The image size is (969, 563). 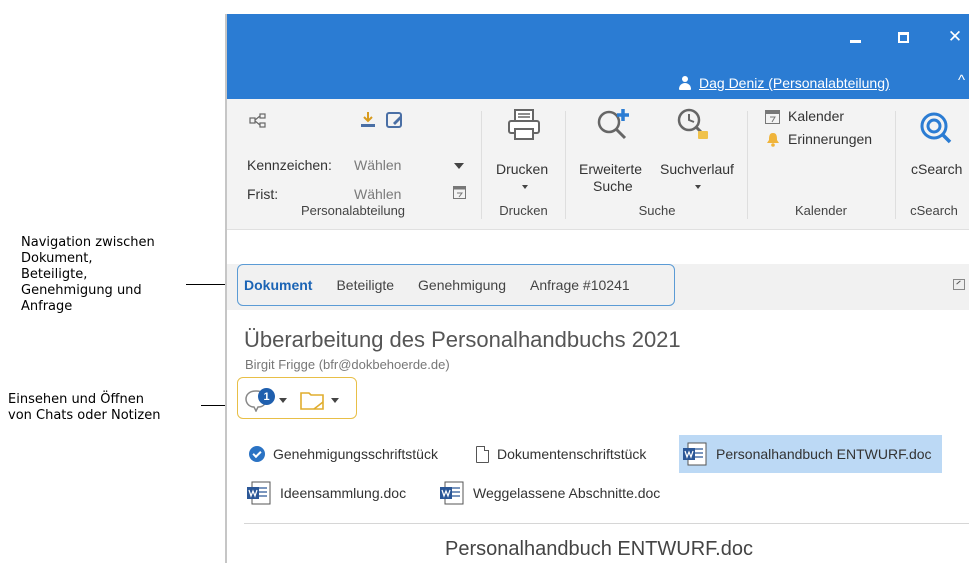 What do you see at coordinates (353, 210) in the screenshot?
I see `group-label-personalabteilung: Personalabteilung` at bounding box center [353, 210].